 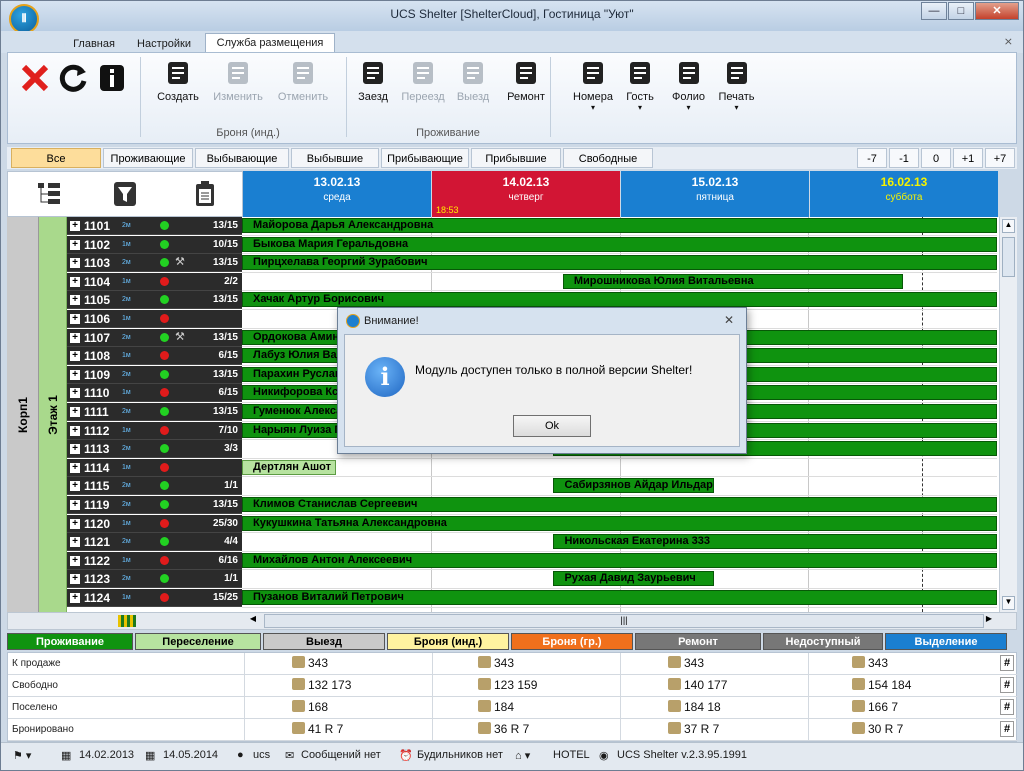 I want to click on room-row: +1124 1м 15/25, so click(x=154, y=598).